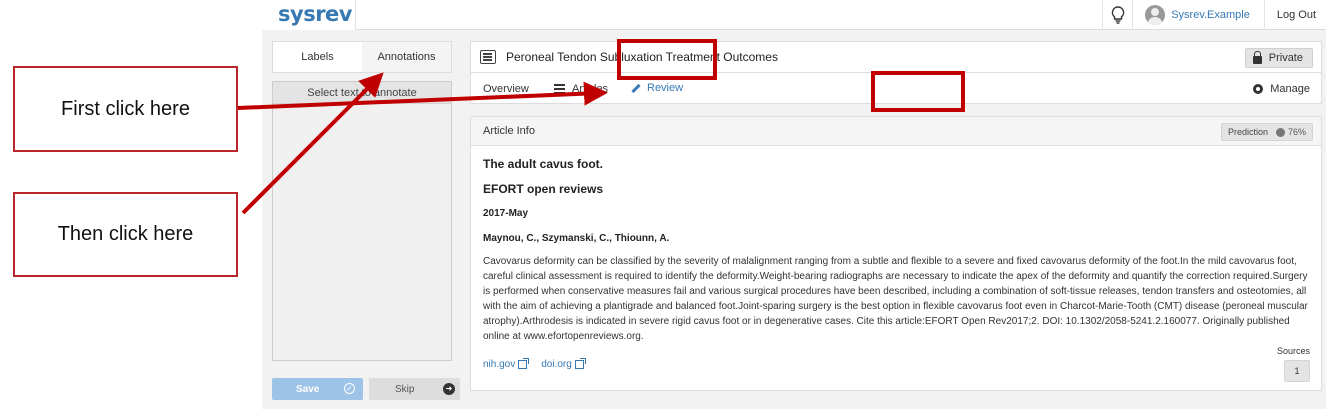 The height and width of the screenshot is (409, 1326). What do you see at coordinates (590, 88) in the screenshot?
I see `nav-articles-label: Articles` at bounding box center [590, 88].